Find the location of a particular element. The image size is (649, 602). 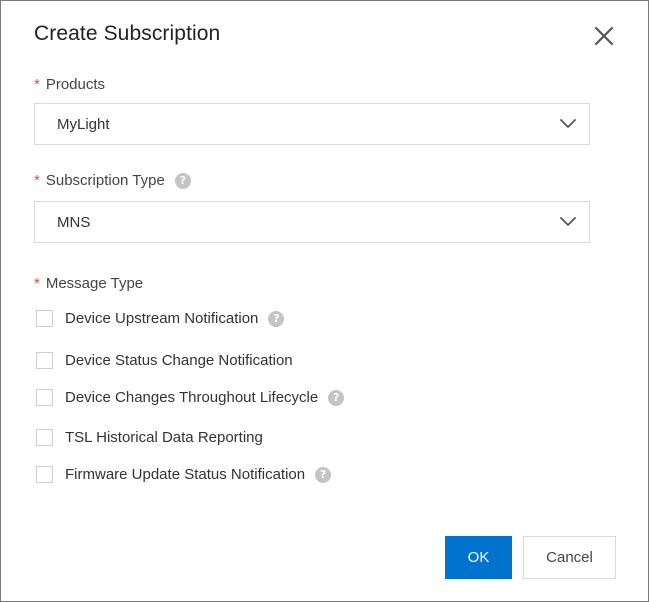

products-label: * Products is located at coordinates (69, 84).